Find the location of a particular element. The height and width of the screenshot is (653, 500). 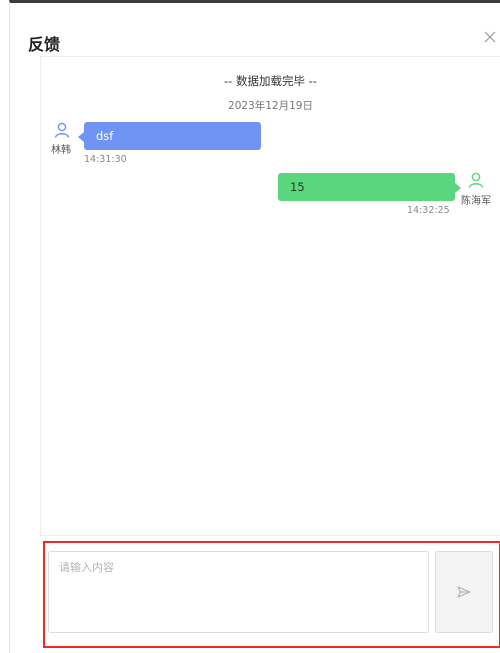

send-button is located at coordinates (464, 592).